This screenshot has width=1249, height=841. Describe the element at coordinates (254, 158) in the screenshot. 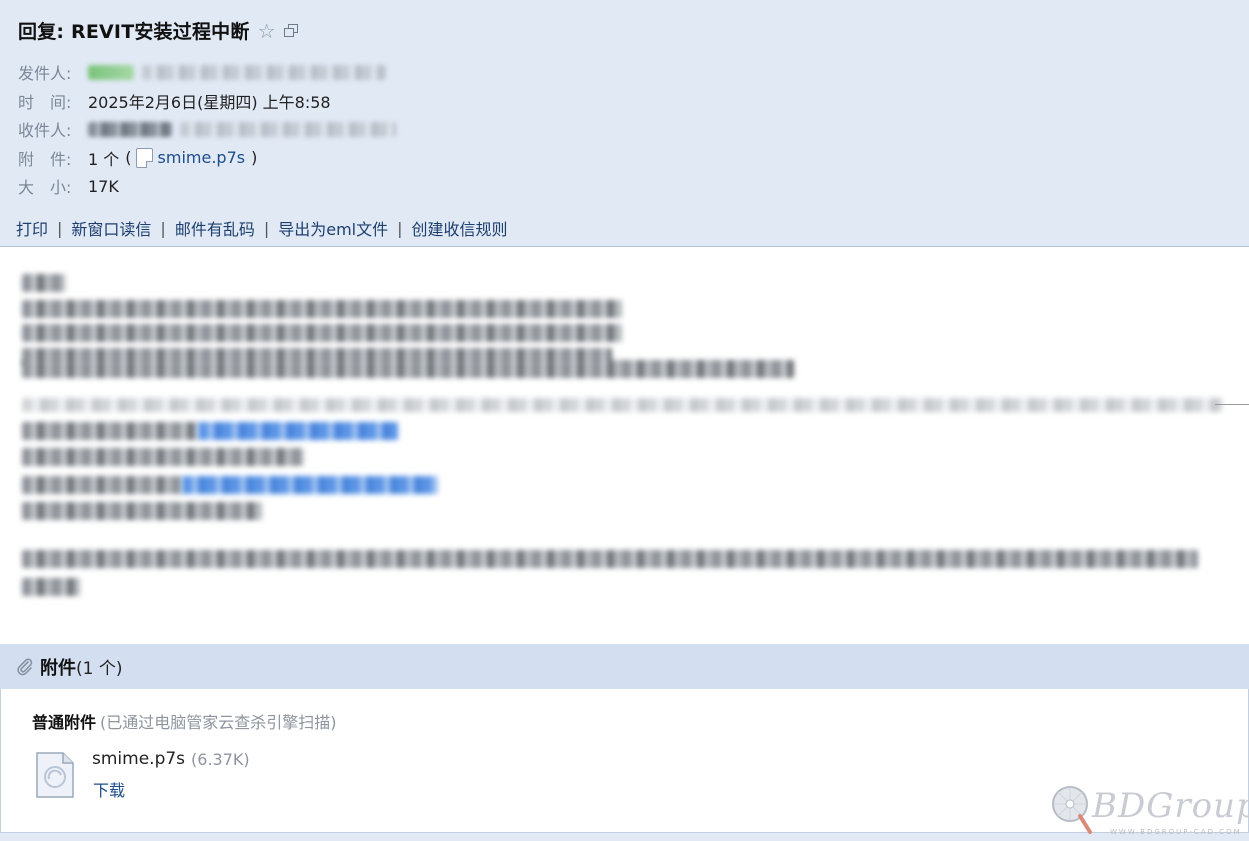

I see `attach-close-paren: )` at that location.